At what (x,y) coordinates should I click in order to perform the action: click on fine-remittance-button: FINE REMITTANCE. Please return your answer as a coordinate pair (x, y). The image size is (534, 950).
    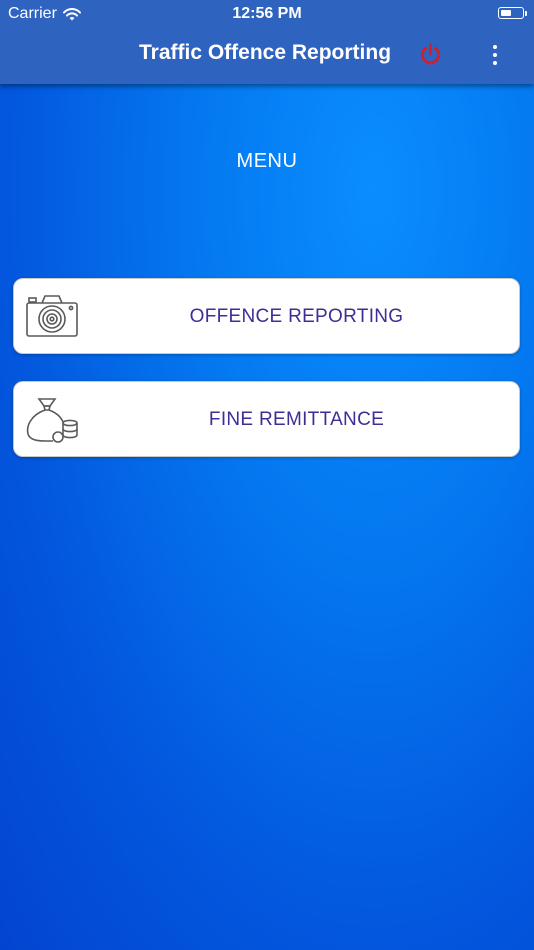
    Looking at the image, I should click on (266, 419).